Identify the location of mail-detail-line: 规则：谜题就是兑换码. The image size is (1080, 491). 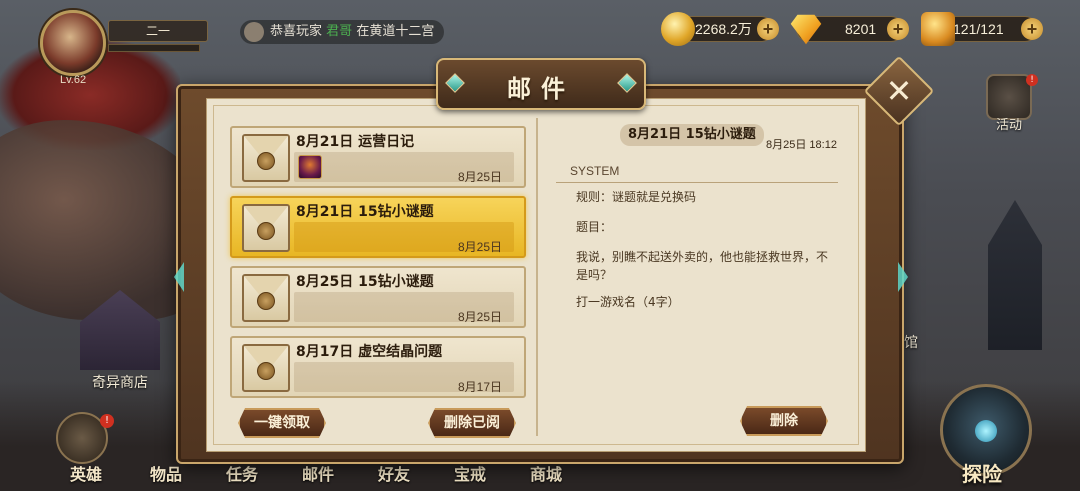
(636, 197).